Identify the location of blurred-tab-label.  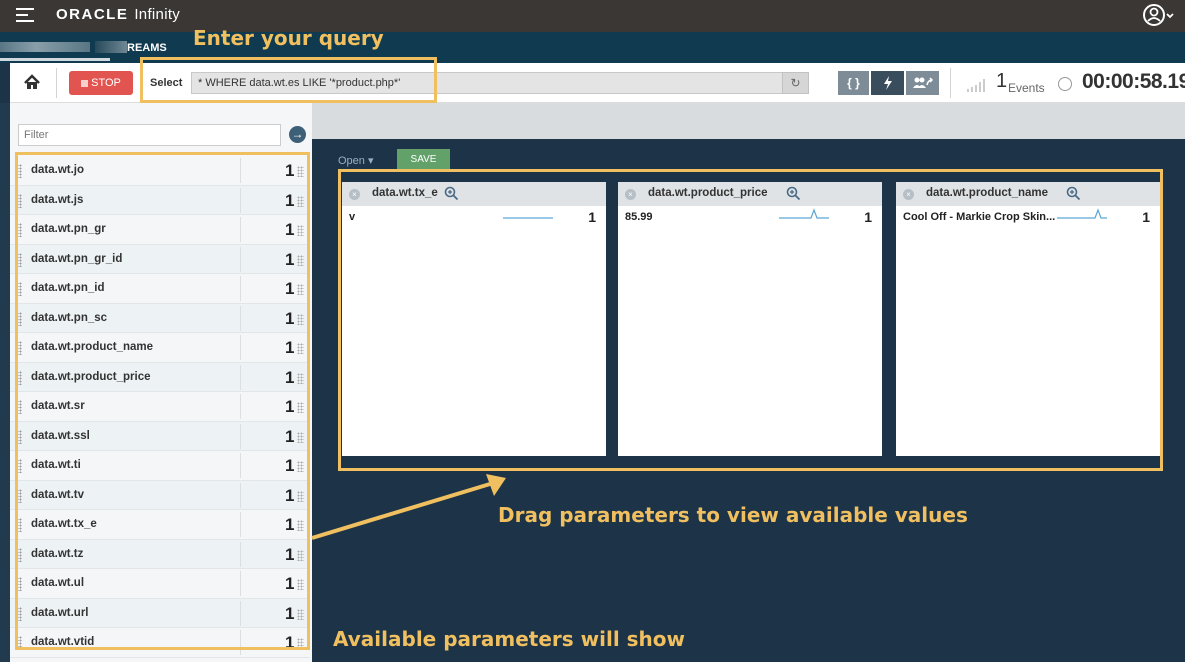
(111, 47).